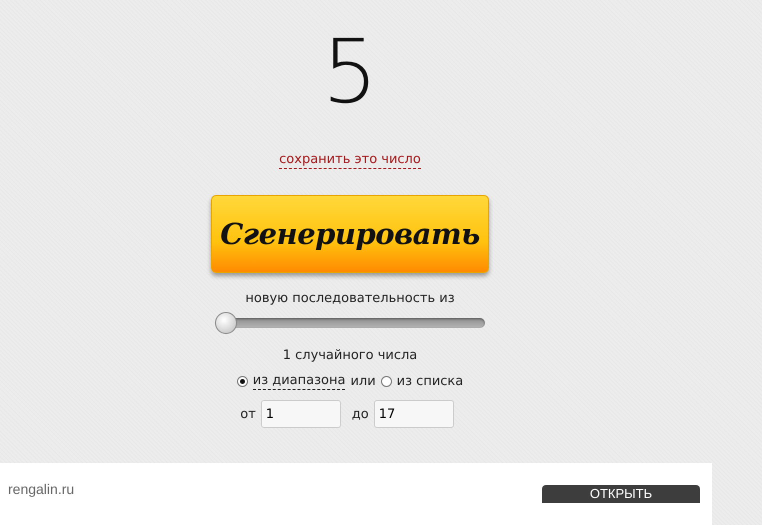 The width and height of the screenshot is (762, 525). I want to click on generate-button: Сгенерировать, so click(350, 234).